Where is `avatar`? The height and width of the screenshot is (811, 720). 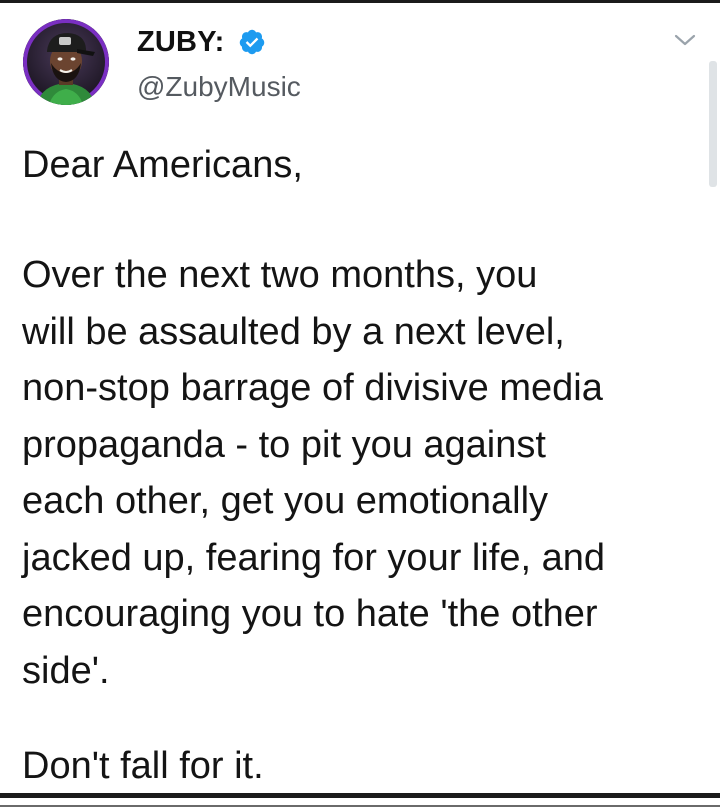 avatar is located at coordinates (66, 62).